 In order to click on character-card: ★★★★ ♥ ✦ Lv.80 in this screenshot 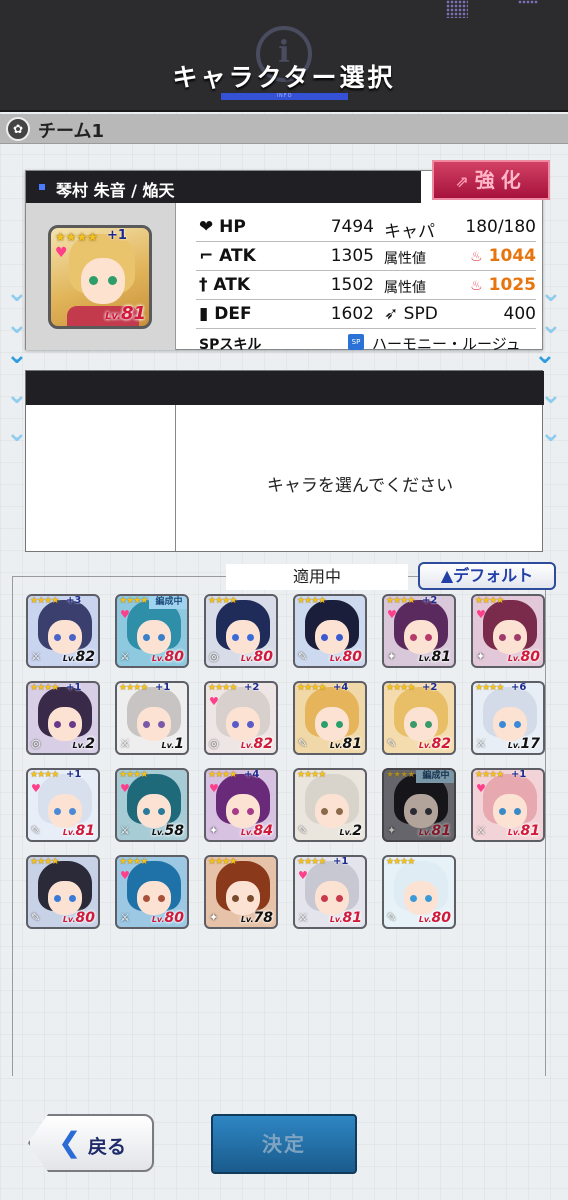, I will do `click(508, 631)`.